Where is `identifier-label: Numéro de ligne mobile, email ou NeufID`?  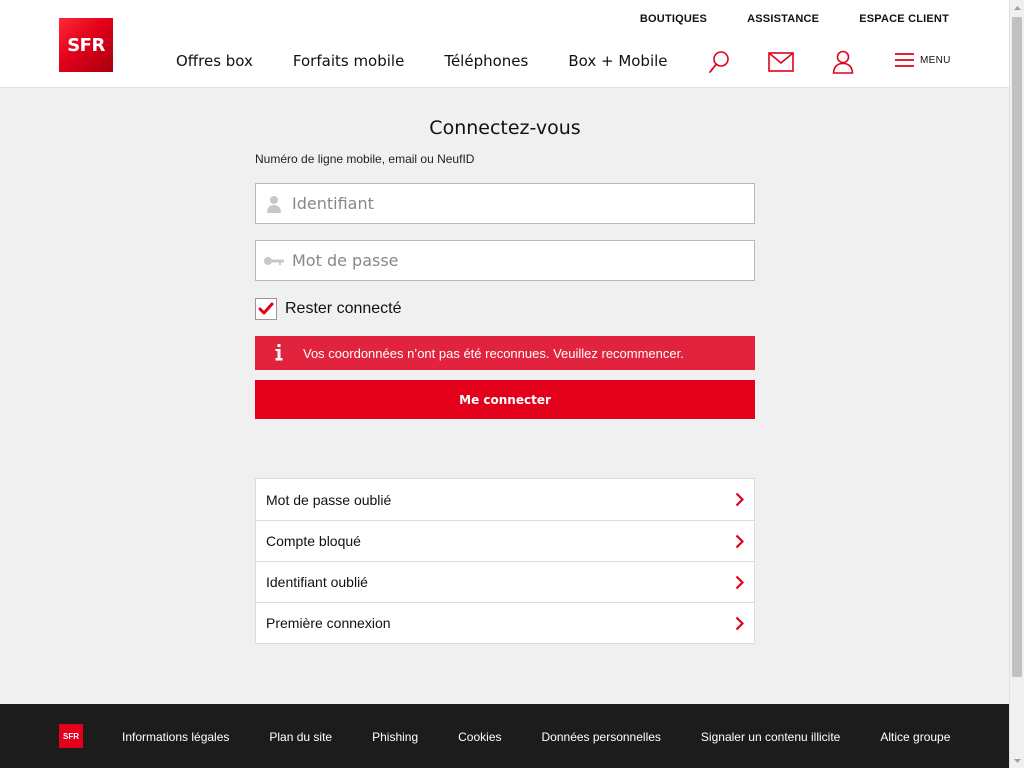 identifier-label: Numéro de ligne mobile, email ou NeufID is located at coordinates (365, 159).